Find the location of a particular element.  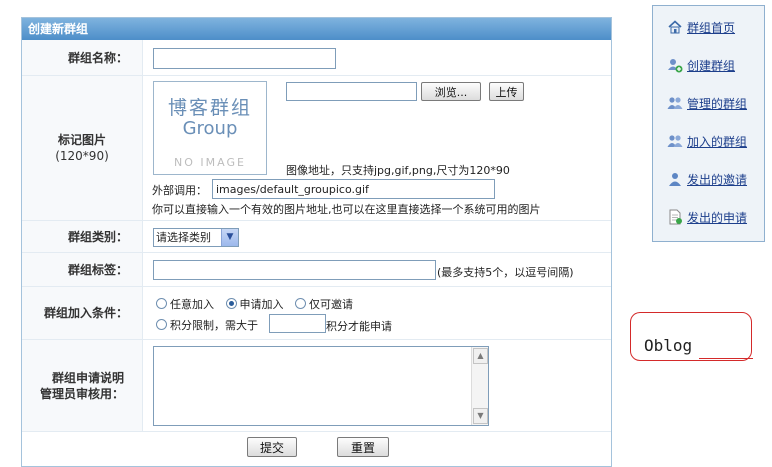

external-url-input is located at coordinates (353, 189).